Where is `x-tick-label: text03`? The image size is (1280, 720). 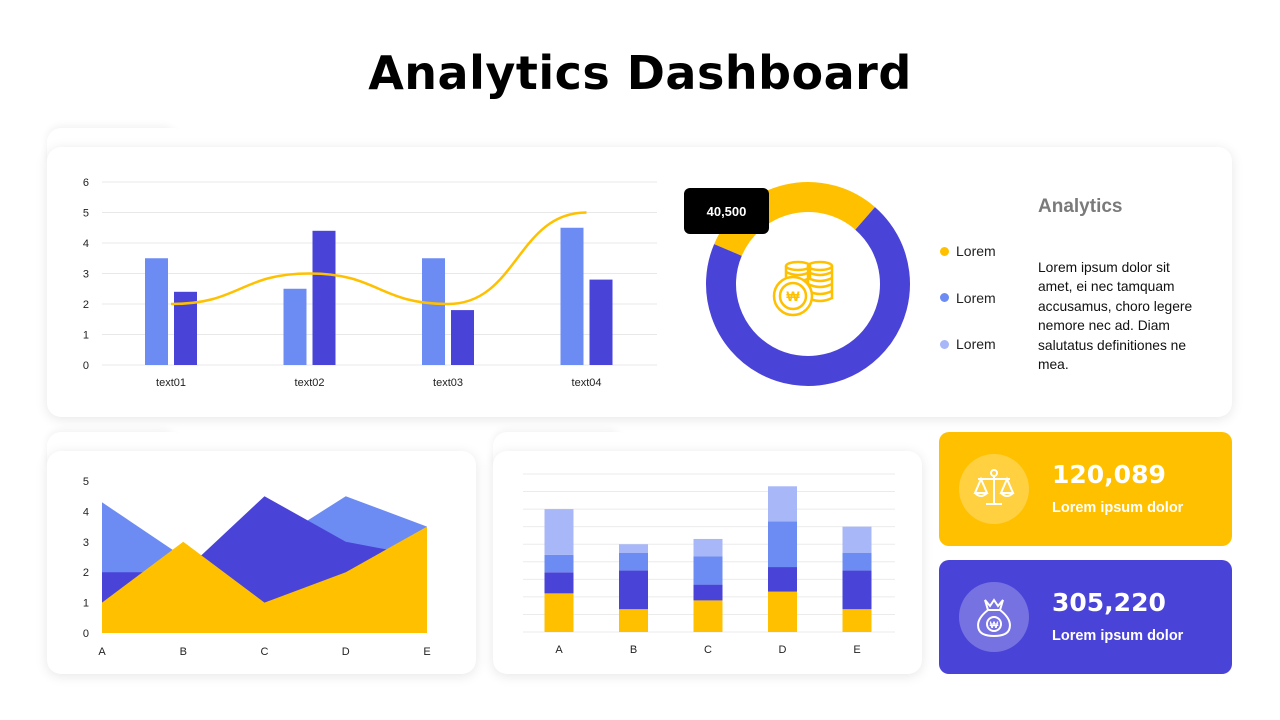
x-tick-label: text03 is located at coordinates (448, 383).